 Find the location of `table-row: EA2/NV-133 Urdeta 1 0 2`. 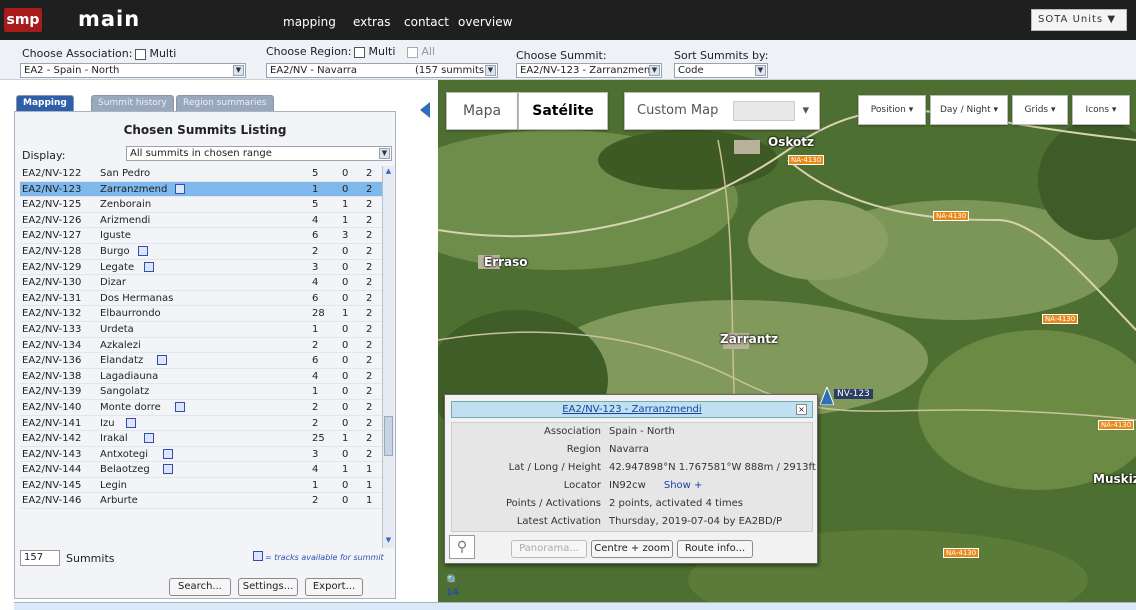

table-row: EA2/NV-133 Urdeta 1 0 2 is located at coordinates (207, 330).